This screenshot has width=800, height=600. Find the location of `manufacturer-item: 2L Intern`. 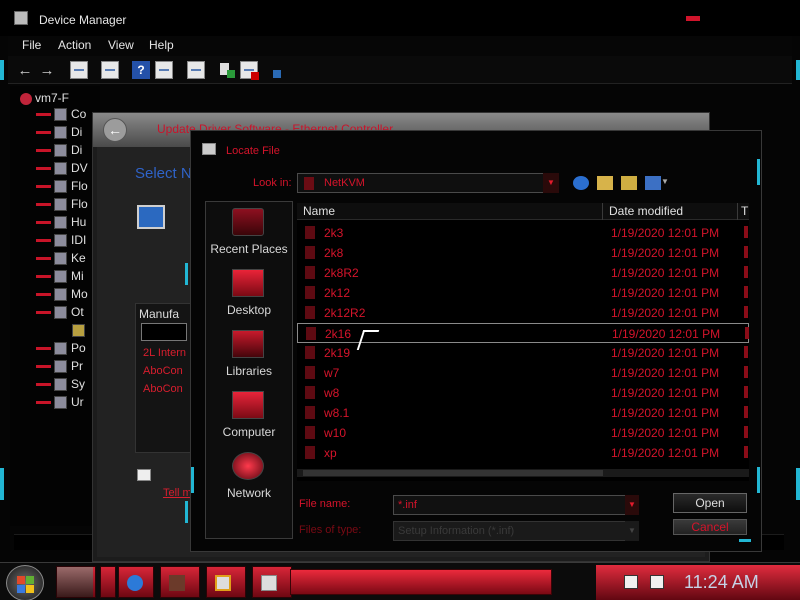

manufacturer-item: 2L Intern is located at coordinates (164, 353).